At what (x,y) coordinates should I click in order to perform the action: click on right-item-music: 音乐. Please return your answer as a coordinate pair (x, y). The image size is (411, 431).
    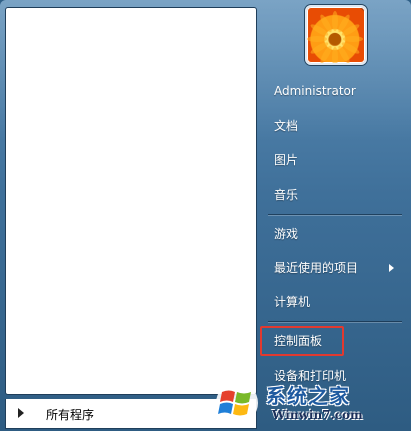
    Looking at the image, I should click on (332, 195).